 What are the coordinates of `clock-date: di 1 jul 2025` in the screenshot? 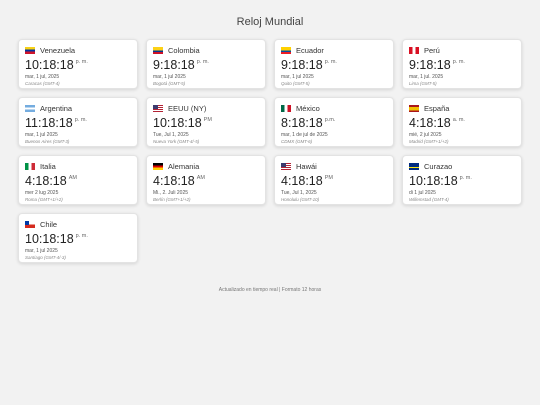 It's located at (422, 193).